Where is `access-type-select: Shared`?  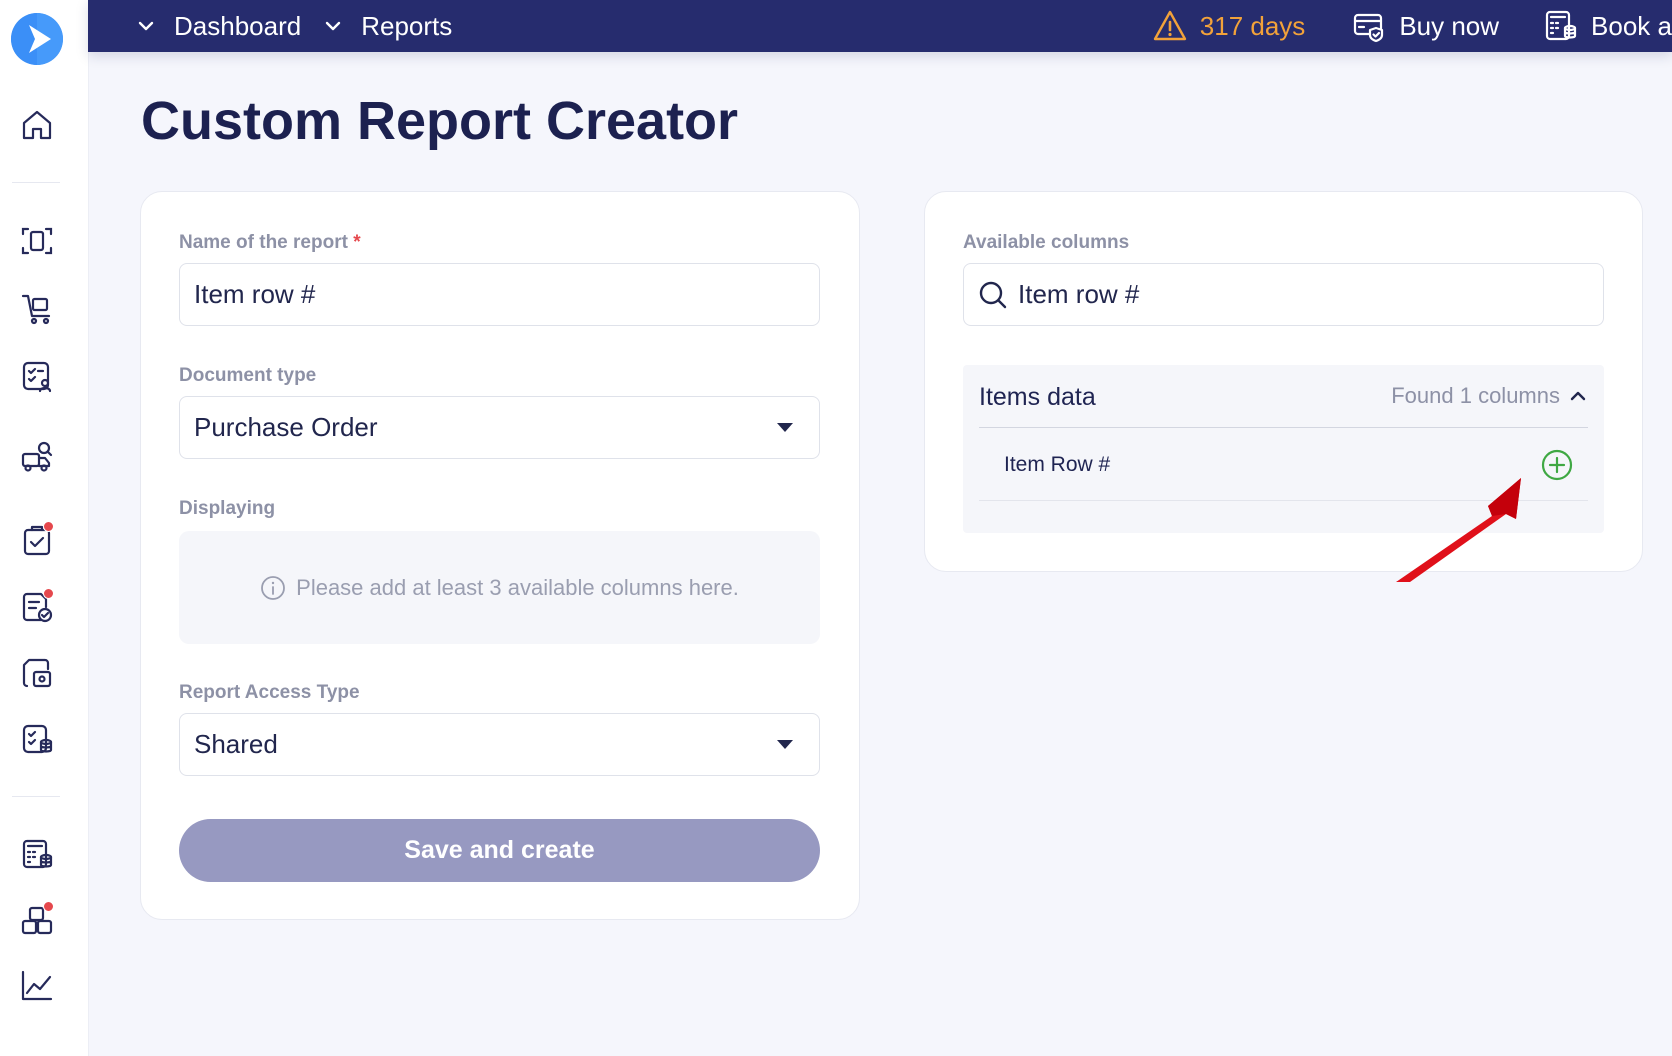
access-type-select: Shared is located at coordinates (499, 744).